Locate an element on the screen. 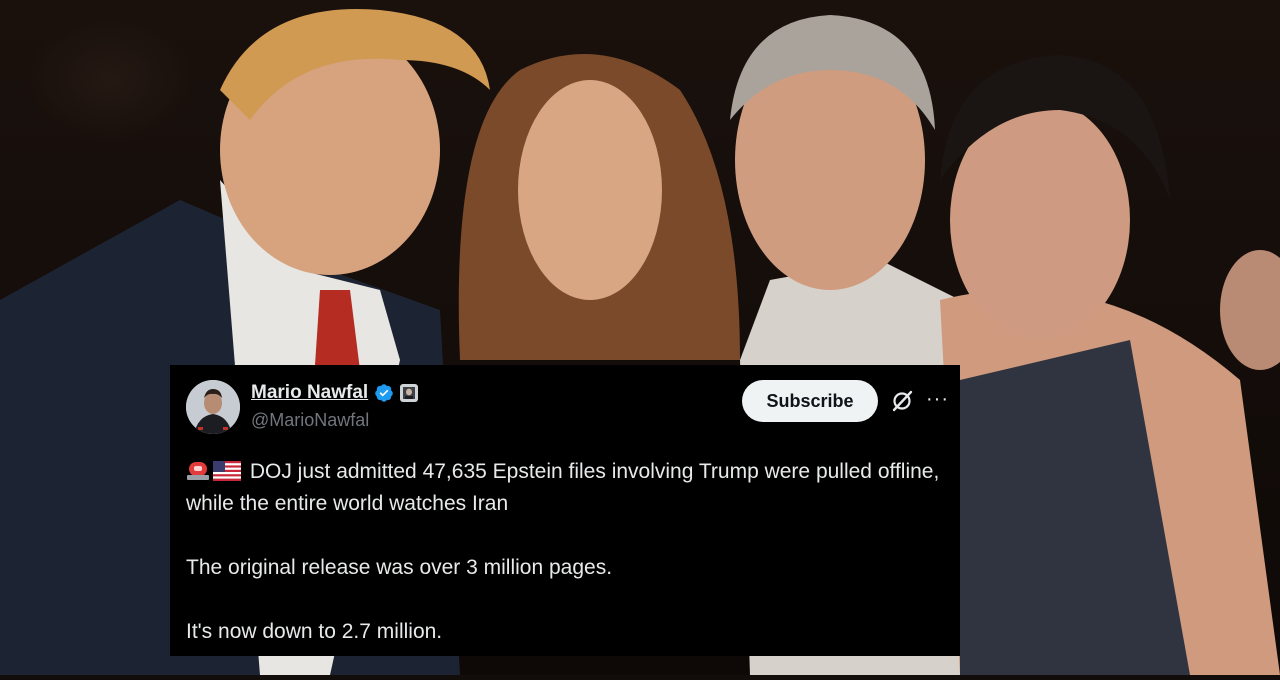  verified-badge-icon is located at coordinates (384, 393).